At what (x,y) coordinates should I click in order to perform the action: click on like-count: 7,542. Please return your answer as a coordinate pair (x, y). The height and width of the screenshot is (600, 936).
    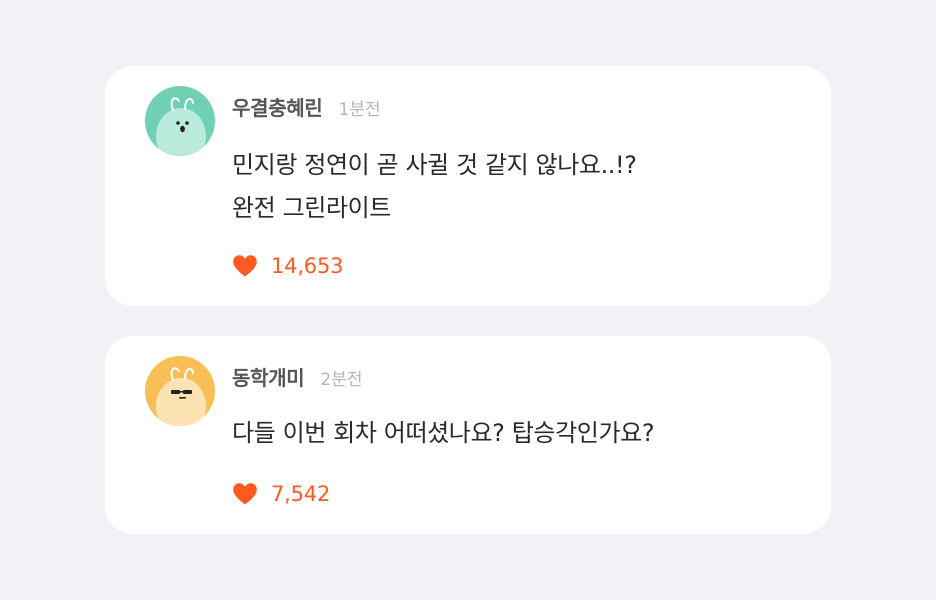
    Looking at the image, I should click on (301, 494).